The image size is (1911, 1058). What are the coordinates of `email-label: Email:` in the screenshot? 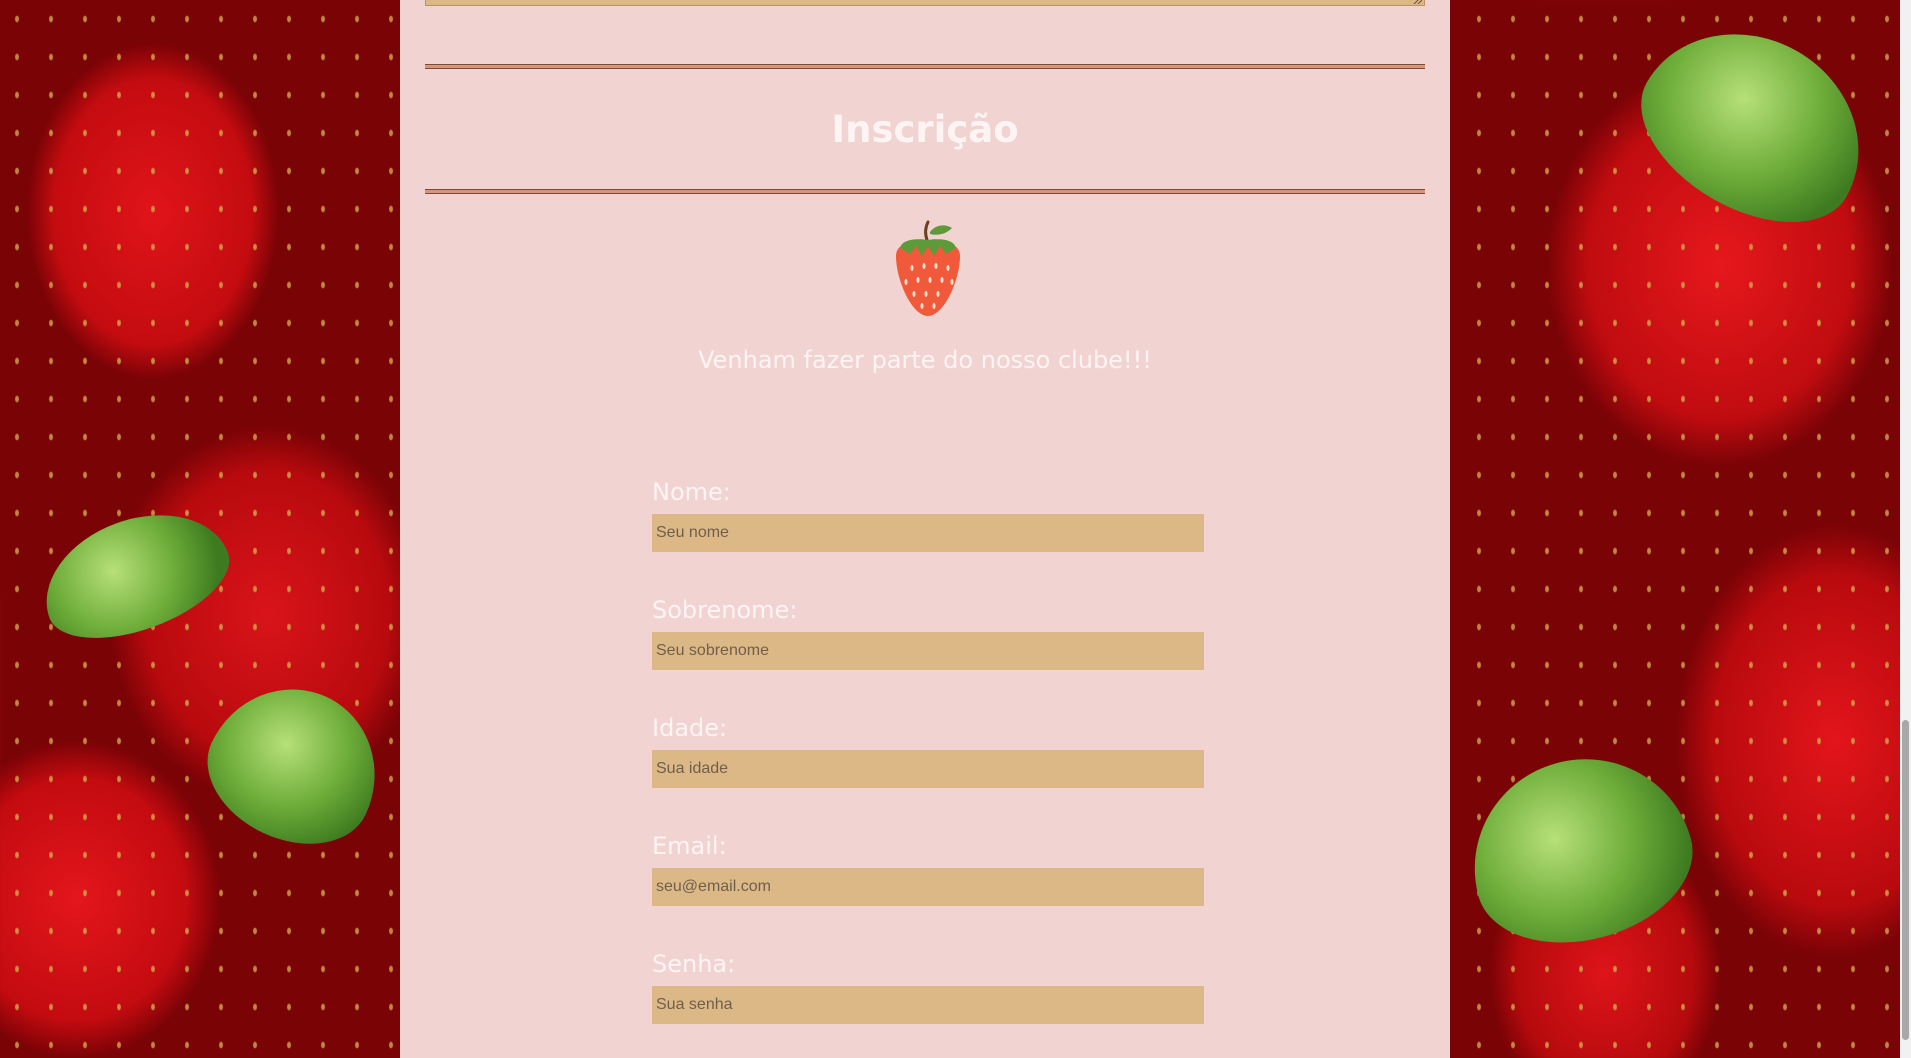 It's located at (689, 846).